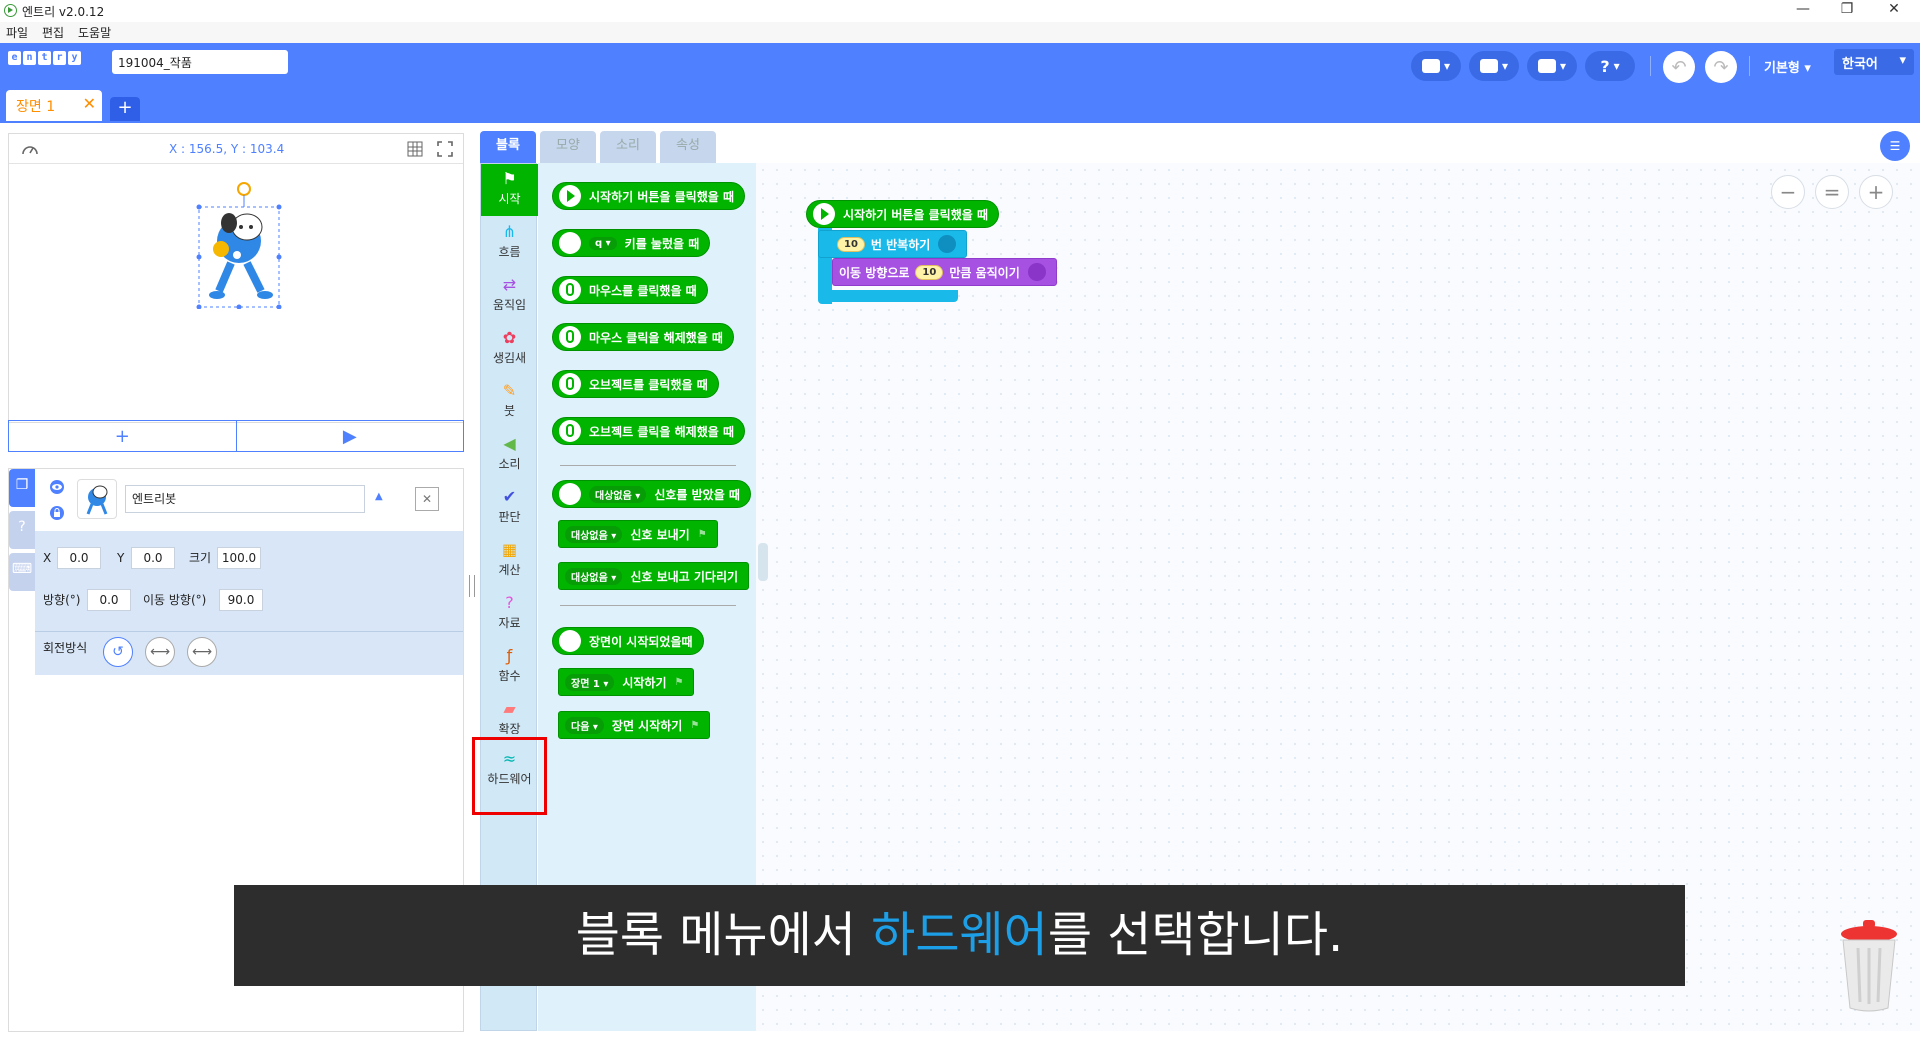 The image size is (1920, 1039). What do you see at coordinates (57, 513) in the screenshot?
I see `lock-icon` at bounding box center [57, 513].